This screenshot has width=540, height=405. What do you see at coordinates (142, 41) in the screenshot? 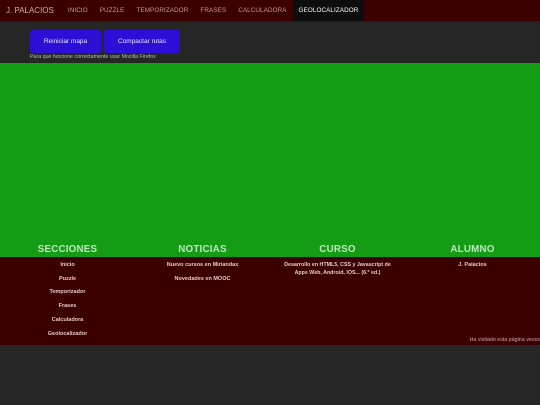
I see `compact-routes-button: Compactar rutas` at bounding box center [142, 41].